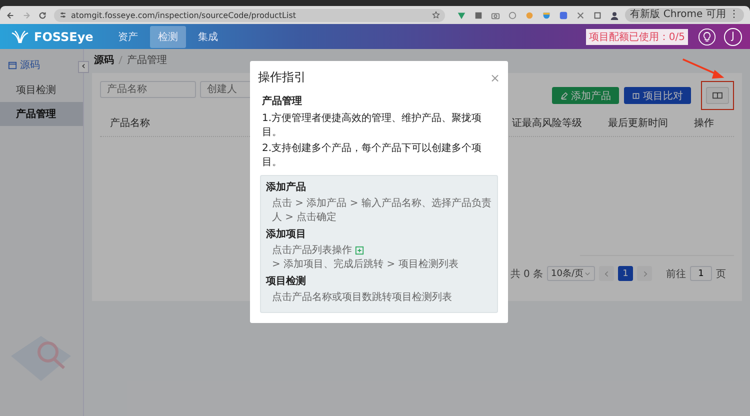  What do you see at coordinates (526, 274) in the screenshot?
I see `total-count: 共 0 条` at bounding box center [526, 274].